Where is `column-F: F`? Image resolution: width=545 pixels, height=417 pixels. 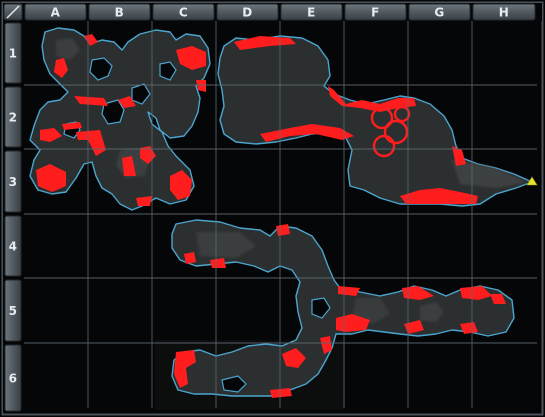 column-F: F is located at coordinates (375, 12).